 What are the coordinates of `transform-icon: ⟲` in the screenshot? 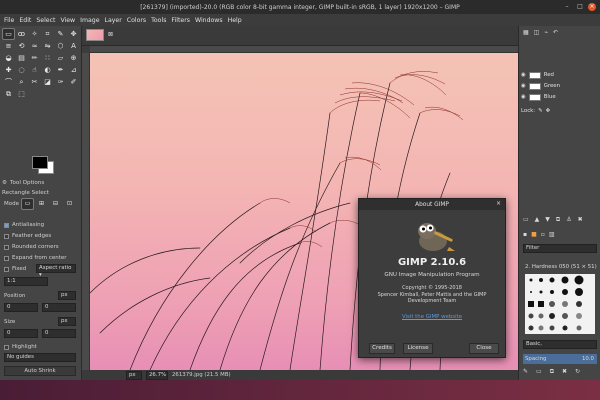 It's located at (21, 46).